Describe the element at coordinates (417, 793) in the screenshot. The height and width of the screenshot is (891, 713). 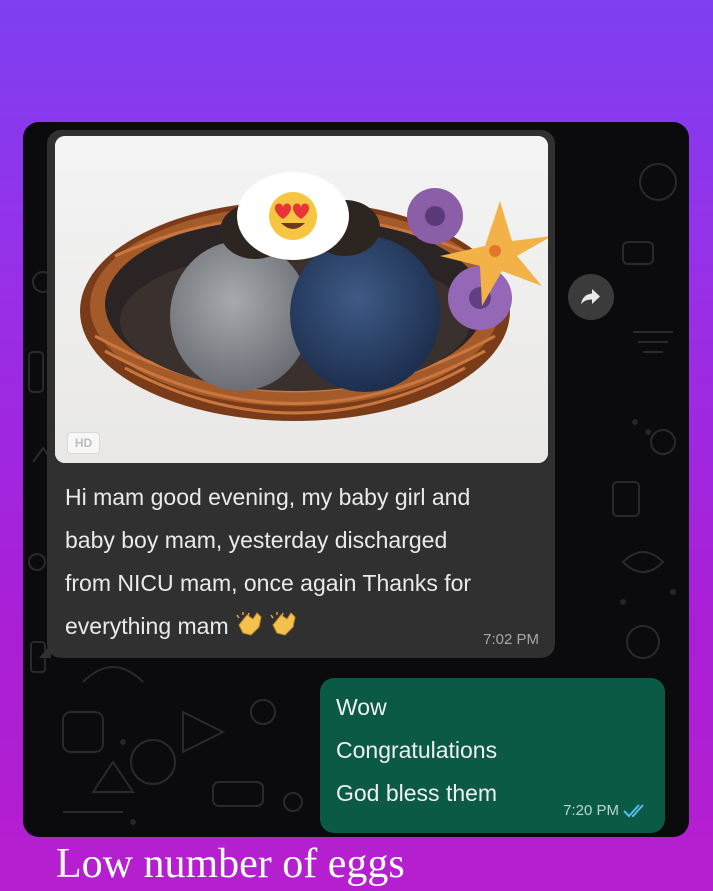
I see `outgoing-line: God bless them` at that location.